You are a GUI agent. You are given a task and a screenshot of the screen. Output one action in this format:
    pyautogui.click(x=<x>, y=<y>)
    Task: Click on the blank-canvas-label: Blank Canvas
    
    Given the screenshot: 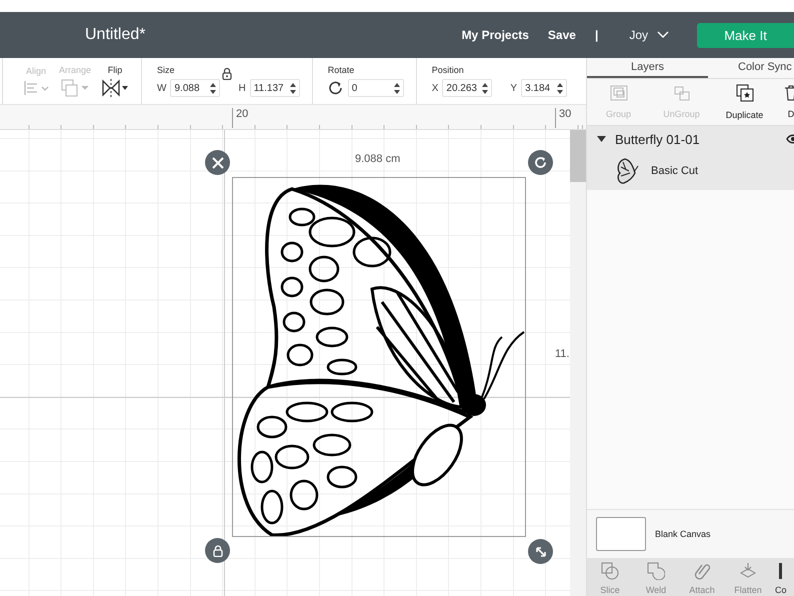 What is the action you would take?
    pyautogui.click(x=683, y=534)
    